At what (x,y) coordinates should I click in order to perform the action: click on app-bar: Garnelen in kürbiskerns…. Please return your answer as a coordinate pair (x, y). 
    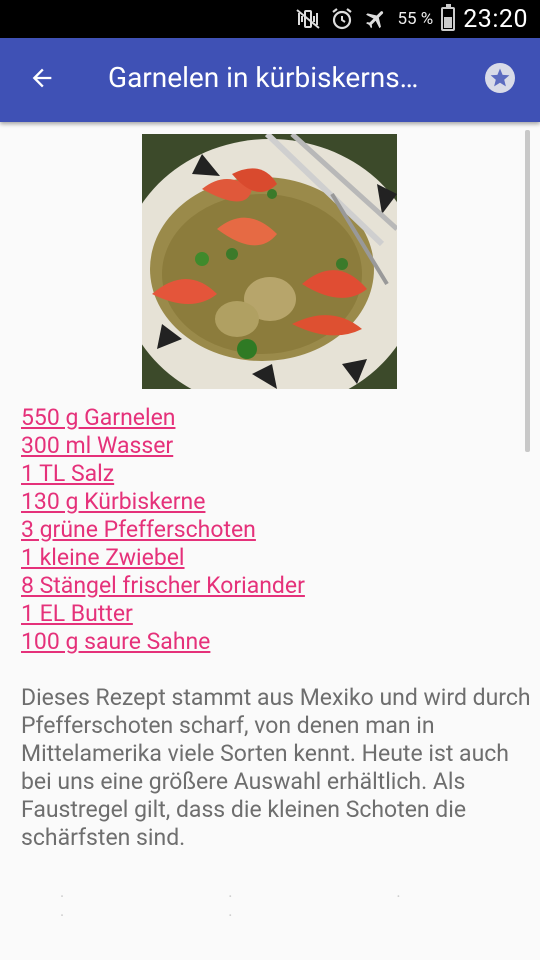
    Looking at the image, I should click on (270, 80).